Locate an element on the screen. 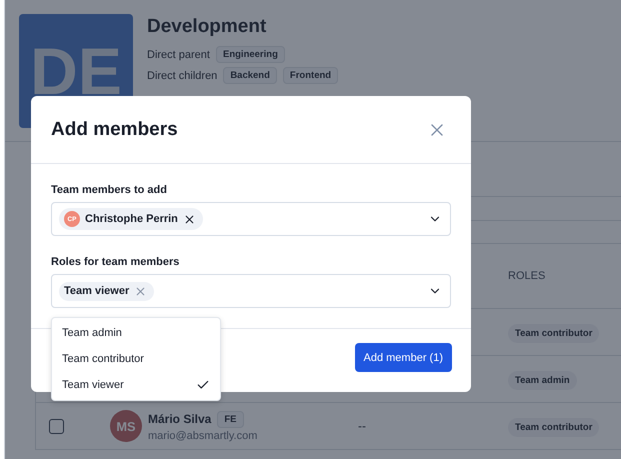  menu-option: Team viewer is located at coordinates (136, 385).